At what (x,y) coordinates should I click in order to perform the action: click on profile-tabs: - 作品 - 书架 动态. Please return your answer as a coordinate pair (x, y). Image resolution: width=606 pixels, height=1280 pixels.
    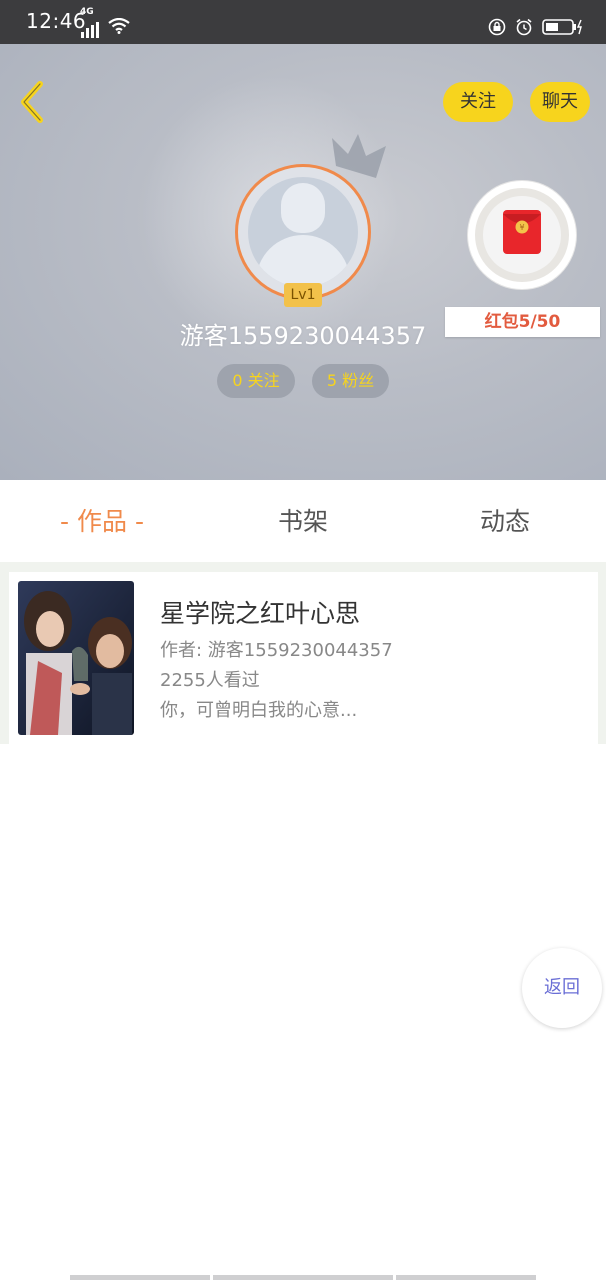
    Looking at the image, I should click on (303, 522).